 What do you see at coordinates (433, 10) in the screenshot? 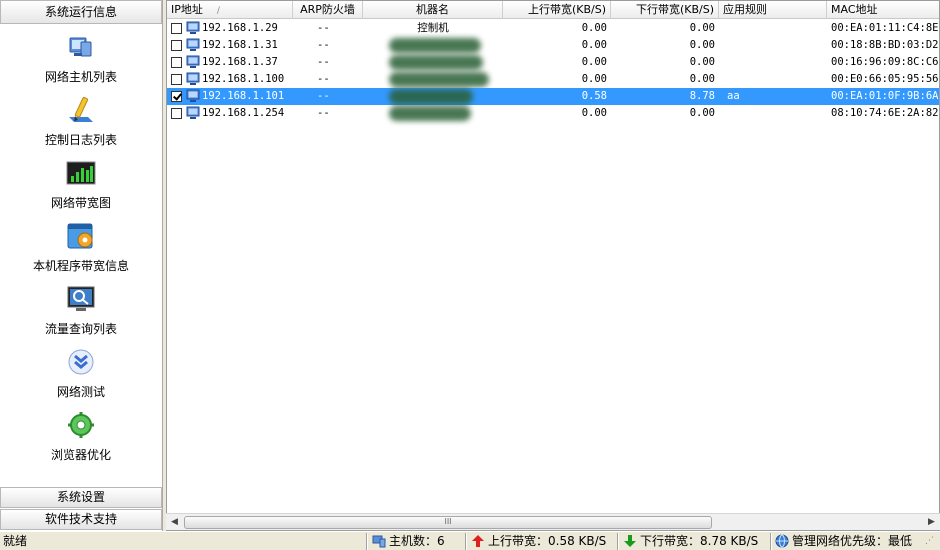
I see `column-header-name: 机器名` at bounding box center [433, 10].